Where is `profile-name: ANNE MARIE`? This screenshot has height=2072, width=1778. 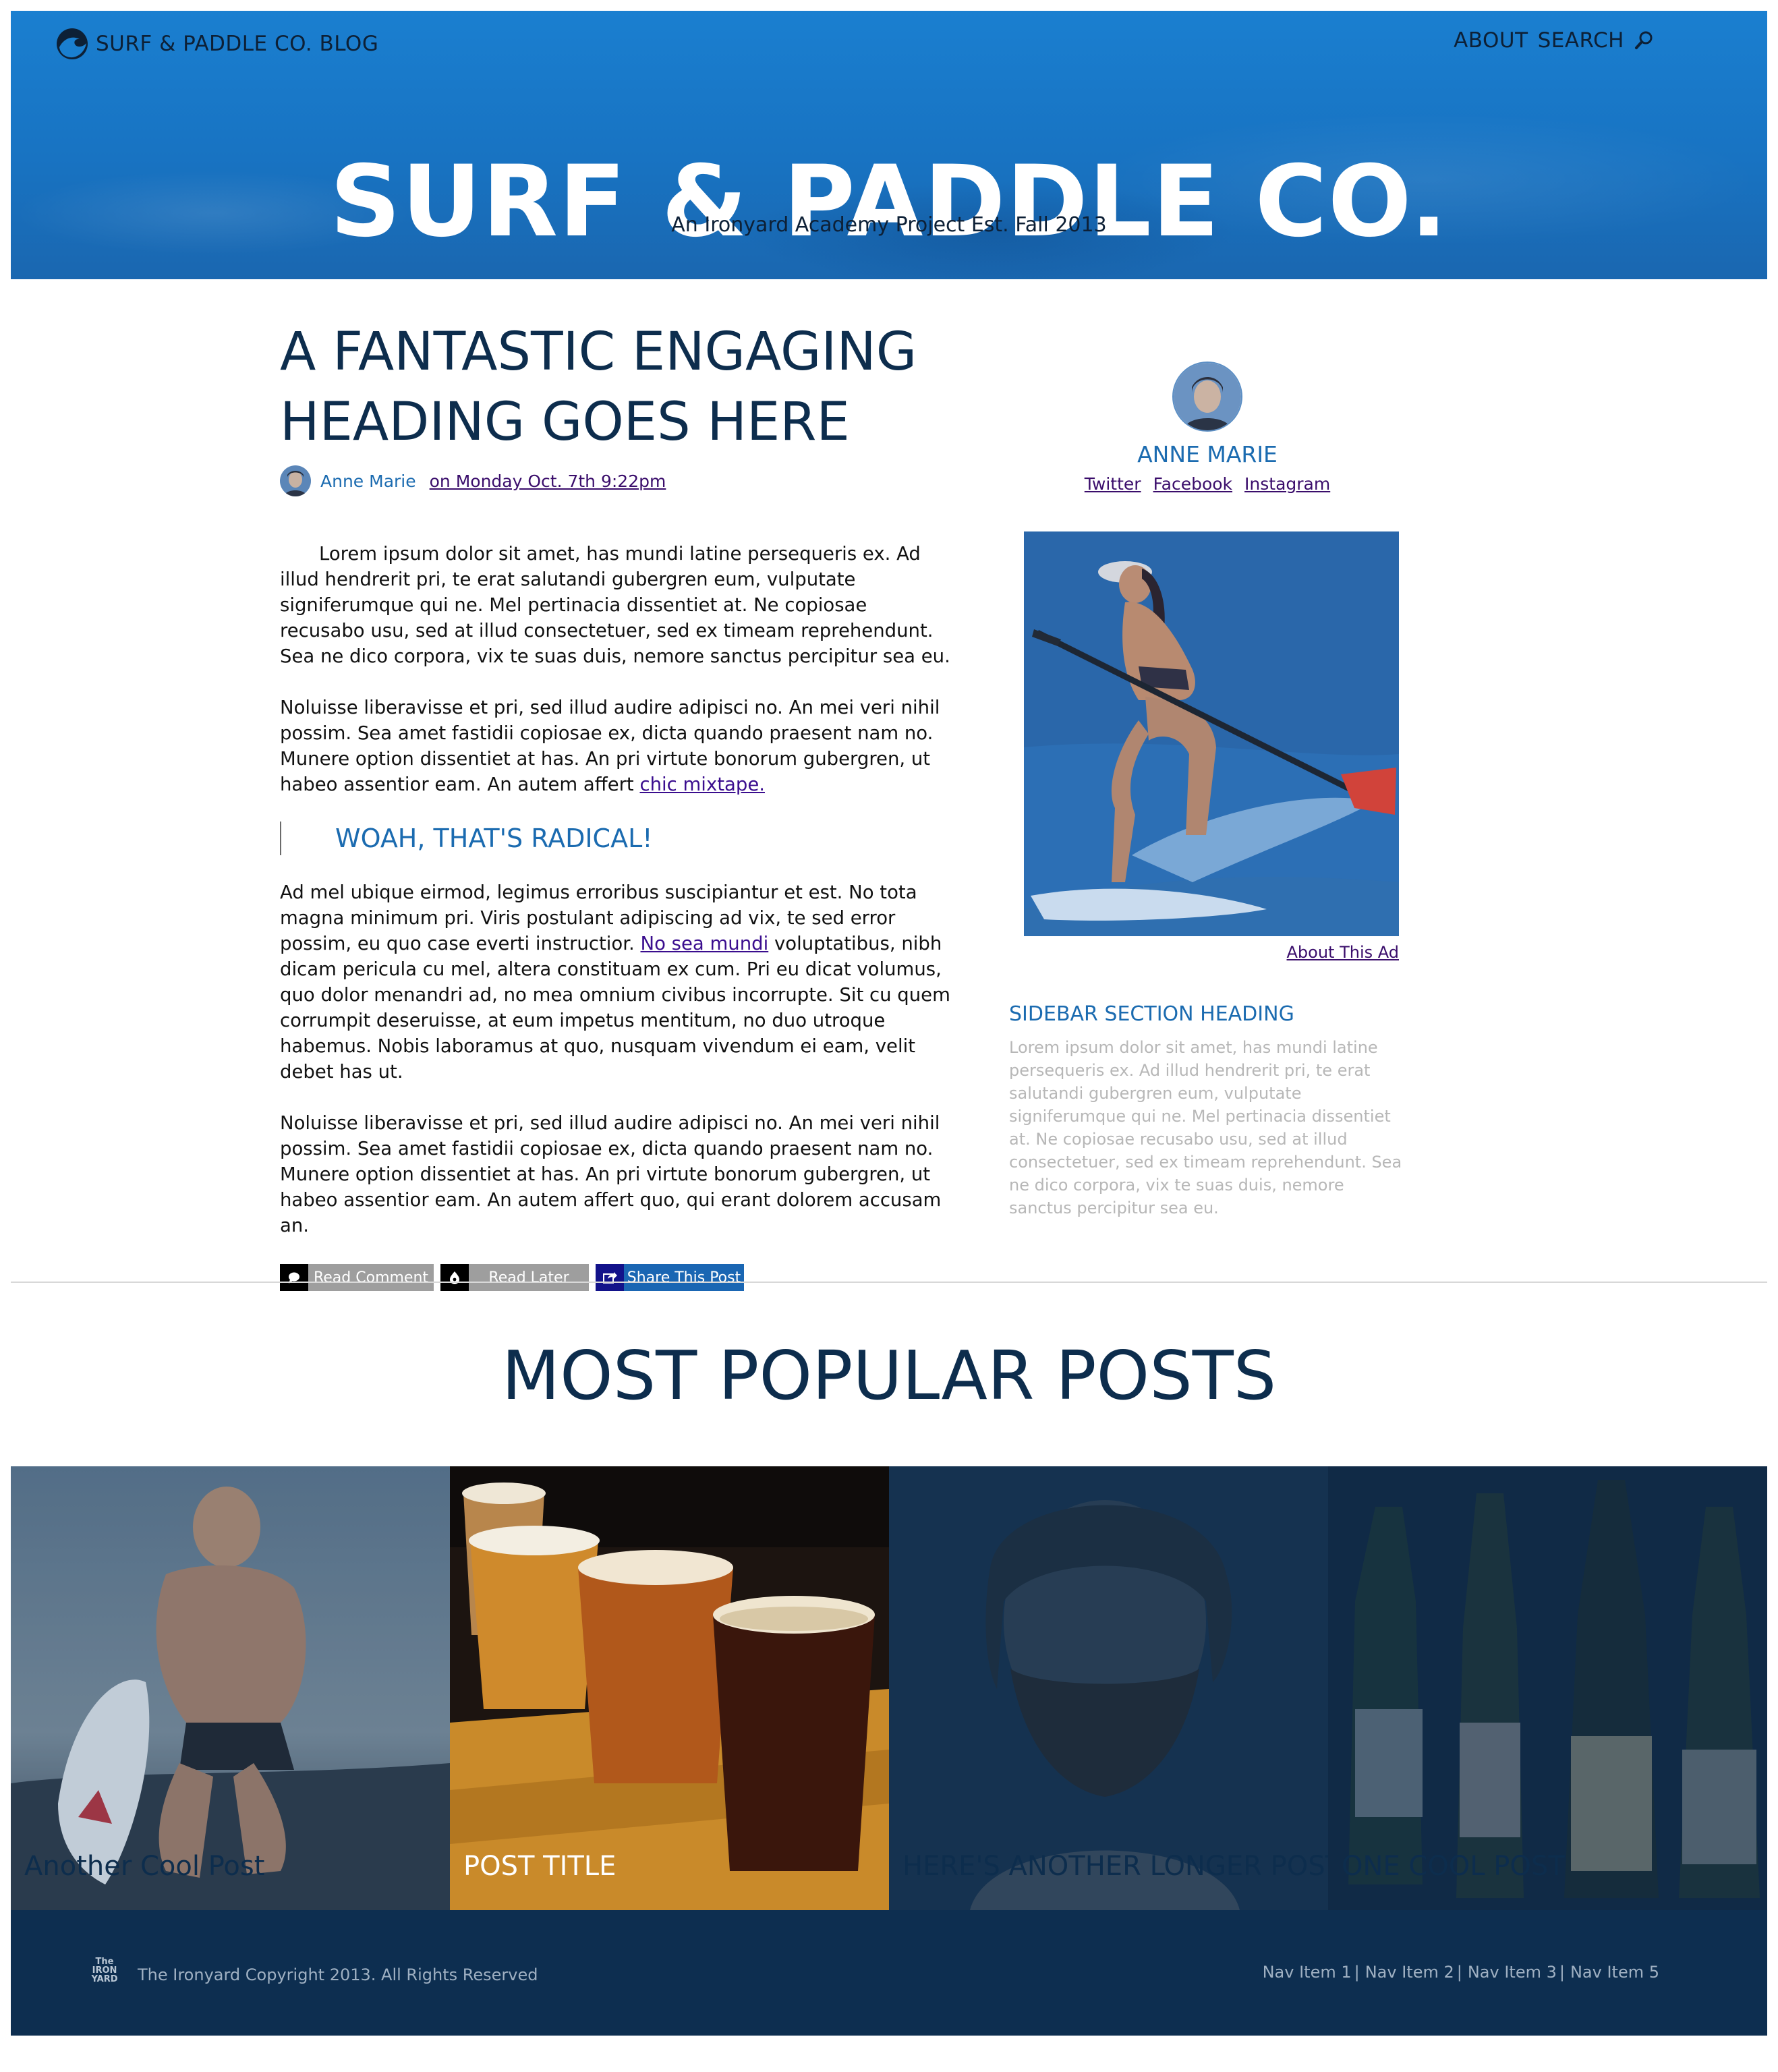
profile-name: ANNE MARIE is located at coordinates (1207, 454).